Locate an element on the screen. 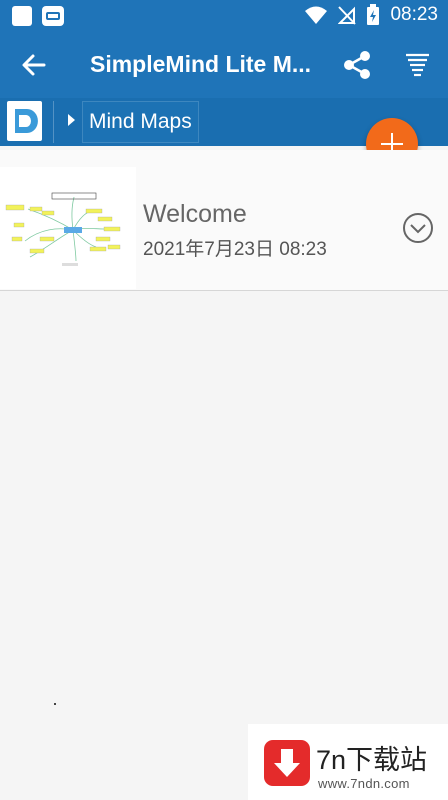 Image resolution: width=448 pixels, height=800 pixels. download-icon is located at coordinates (287, 763).